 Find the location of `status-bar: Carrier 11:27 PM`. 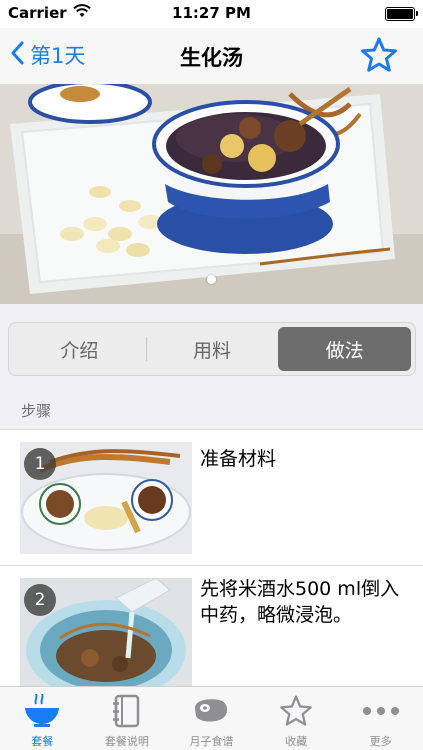

status-bar: Carrier 11:27 PM is located at coordinates (211, 14).